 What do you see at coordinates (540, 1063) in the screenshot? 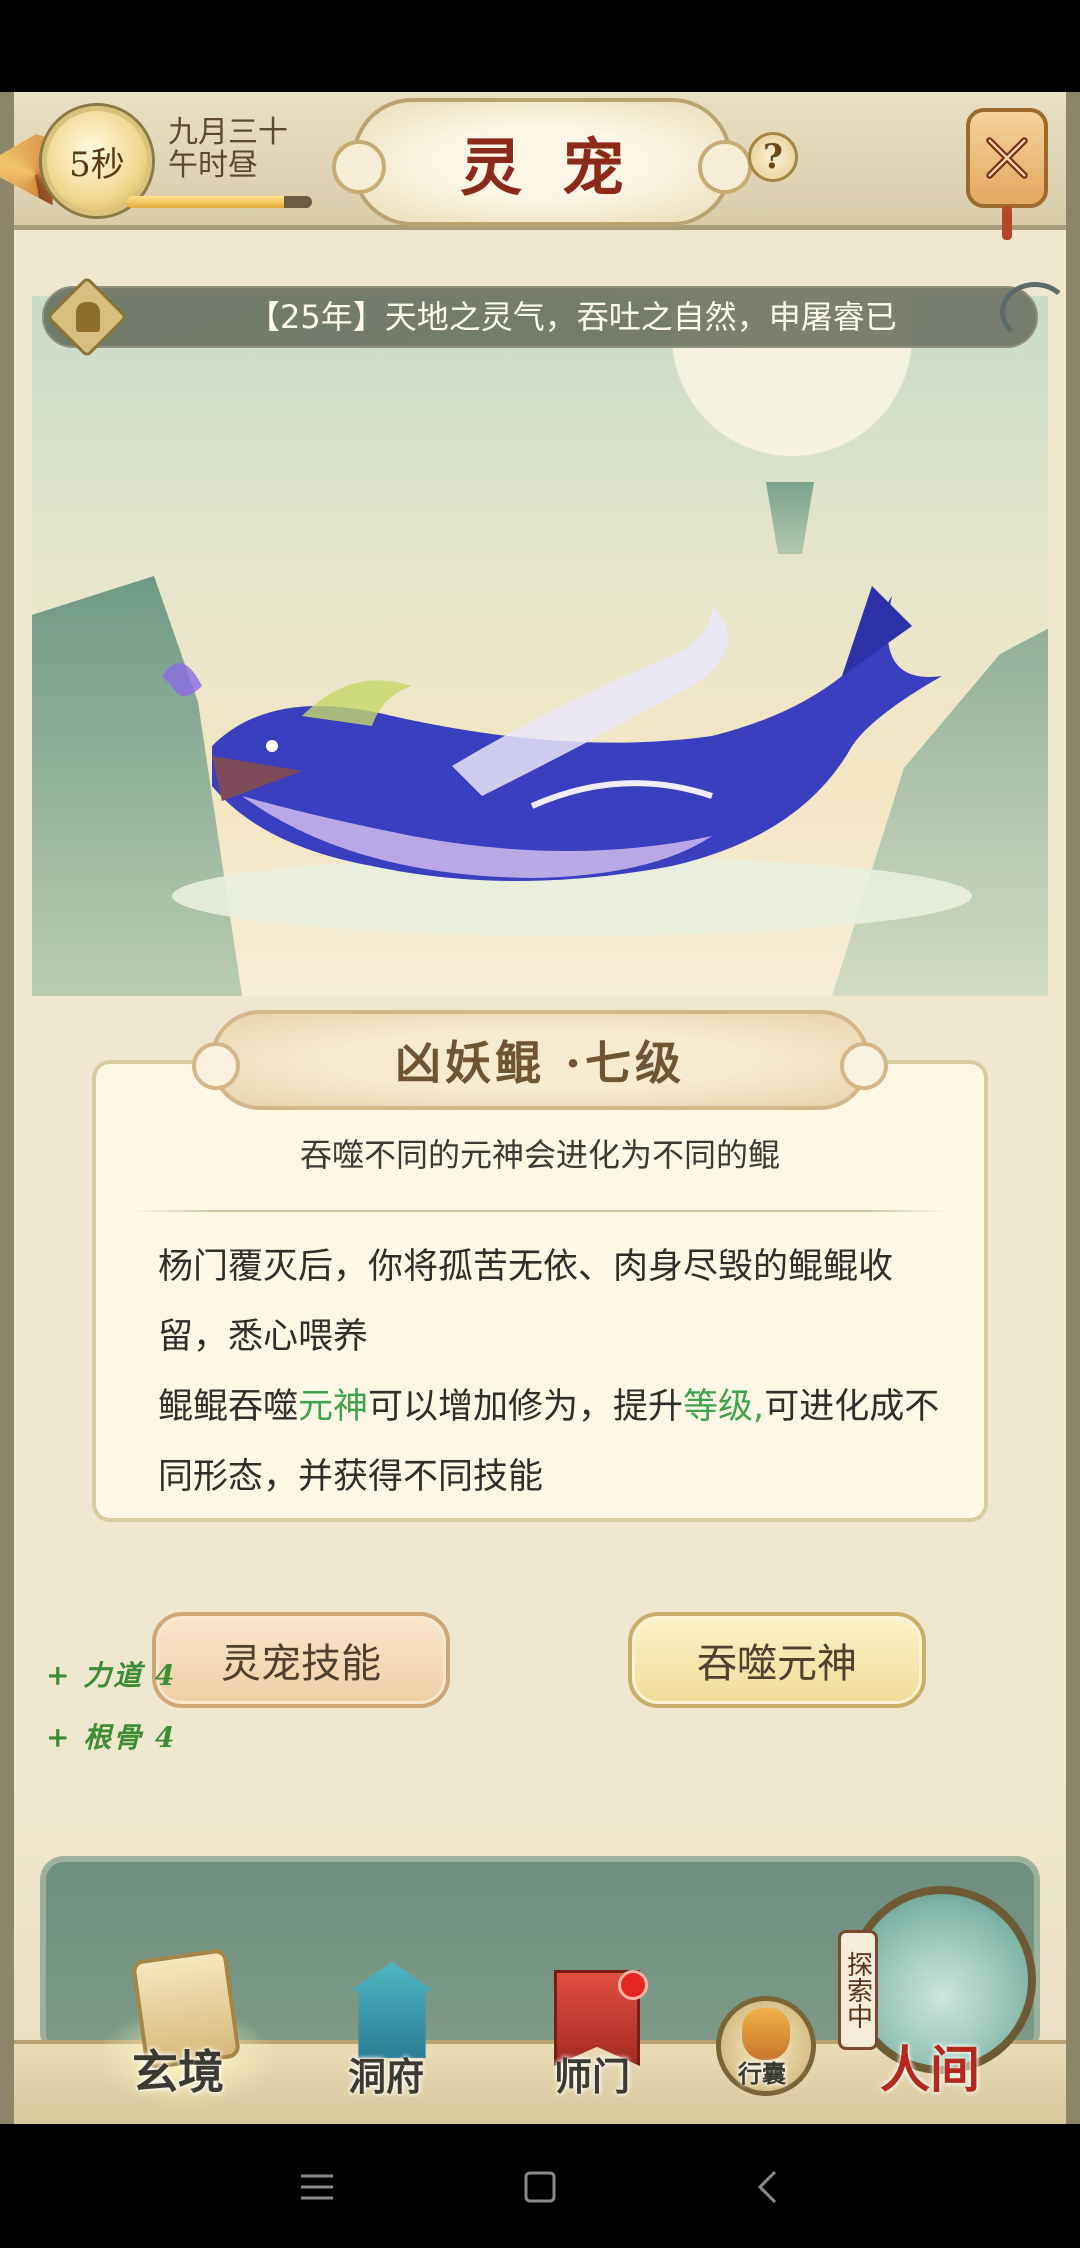
I see `pet-name: 凶妖鲲 ·七级` at bounding box center [540, 1063].